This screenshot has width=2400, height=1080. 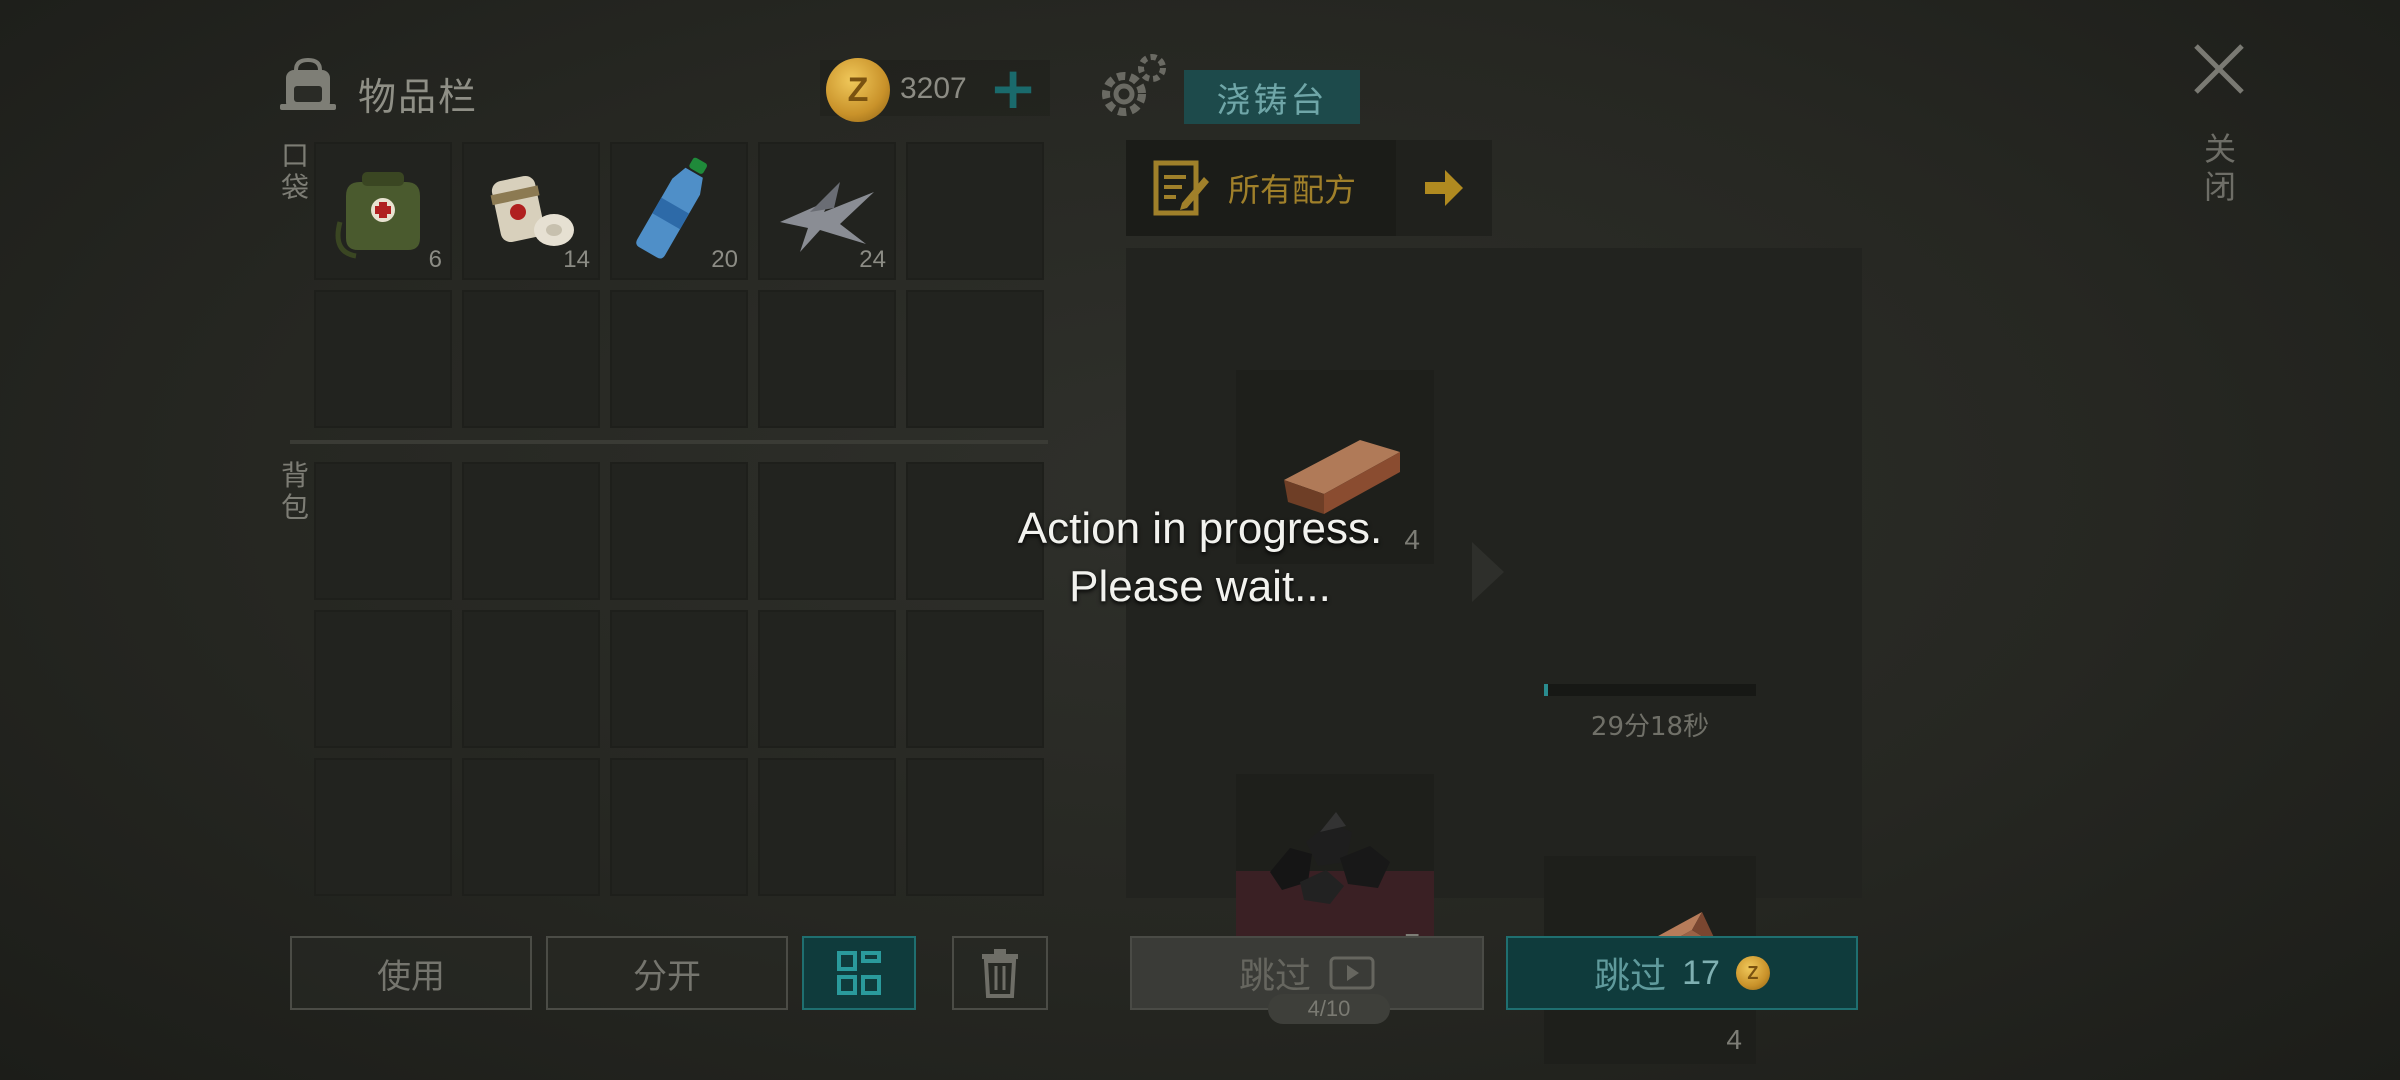 I want to click on all-recipes-button: 所有配方, so click(x=1261, y=188).